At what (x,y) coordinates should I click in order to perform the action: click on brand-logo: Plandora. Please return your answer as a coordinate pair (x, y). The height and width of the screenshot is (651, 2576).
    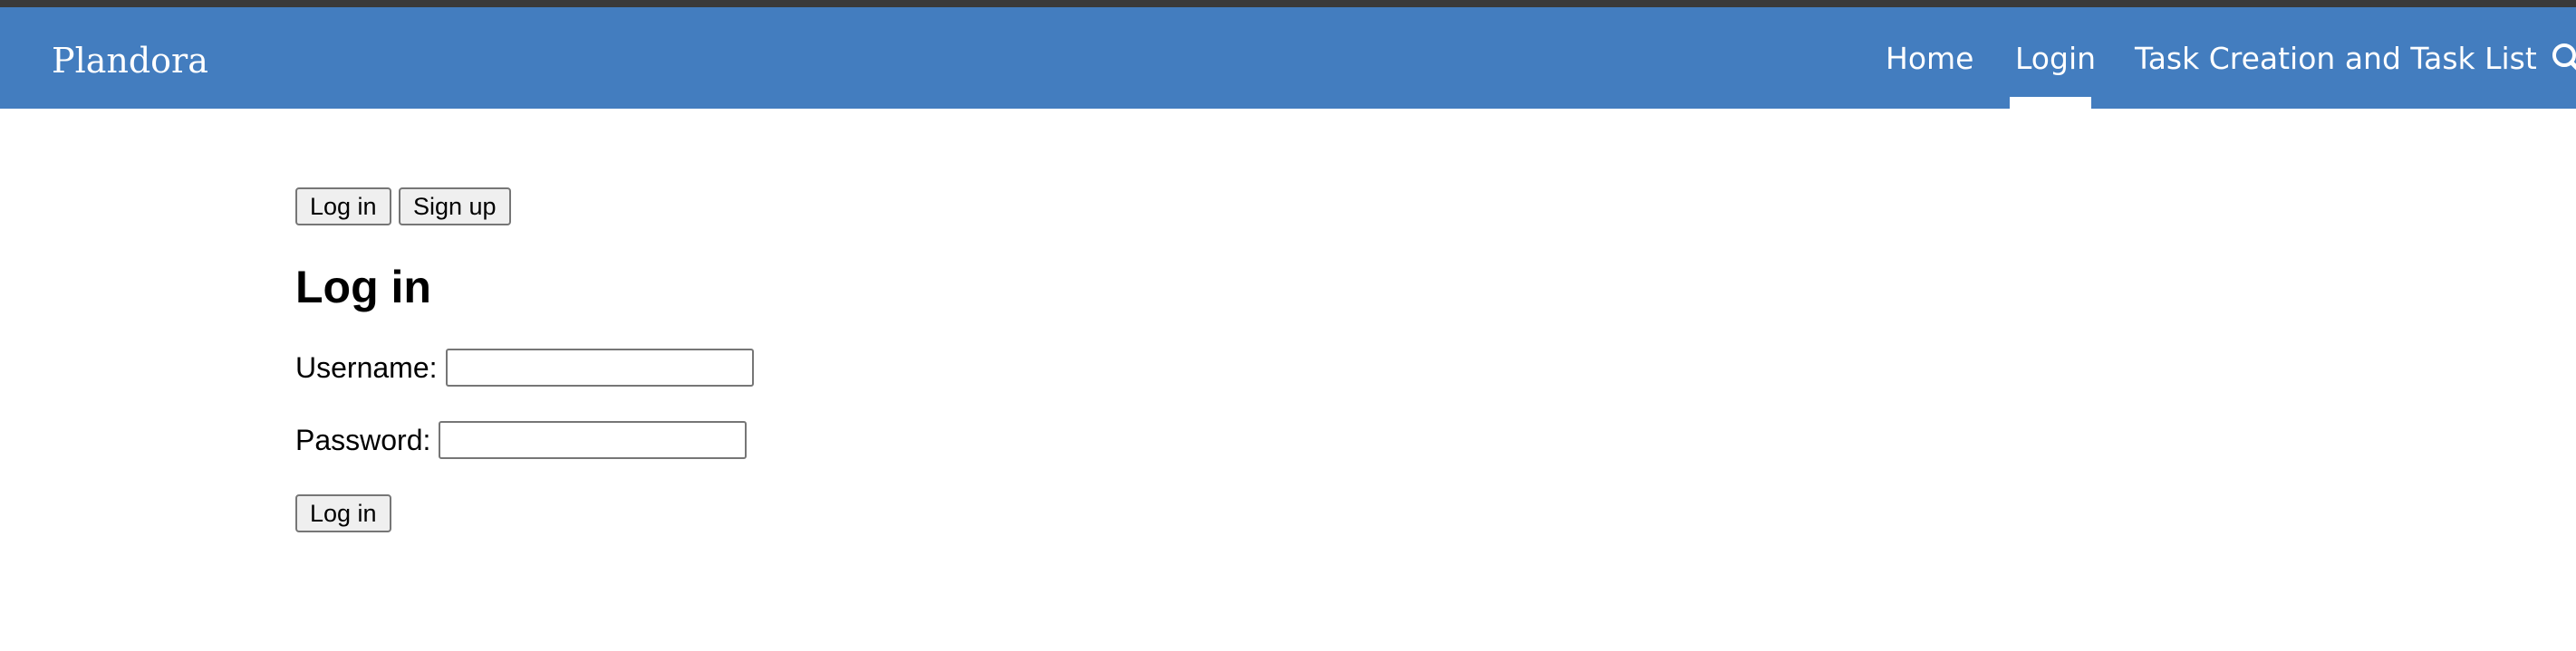
    Looking at the image, I should click on (130, 61).